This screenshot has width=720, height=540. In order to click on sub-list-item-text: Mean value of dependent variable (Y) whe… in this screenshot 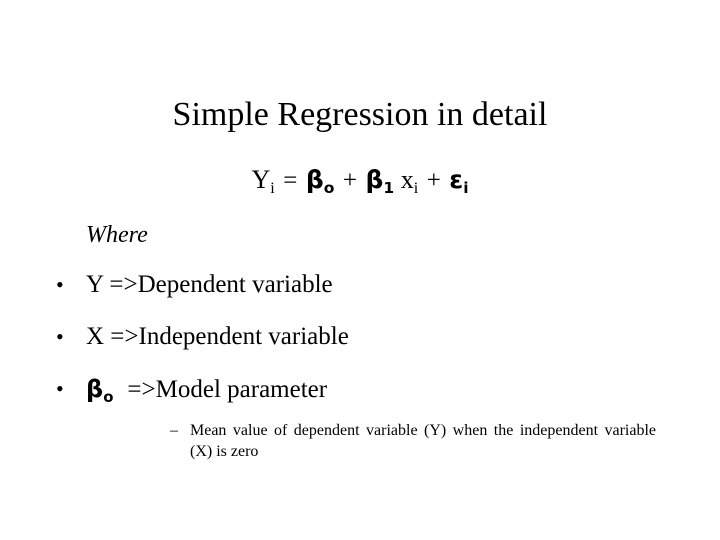, I will do `click(423, 441)`.